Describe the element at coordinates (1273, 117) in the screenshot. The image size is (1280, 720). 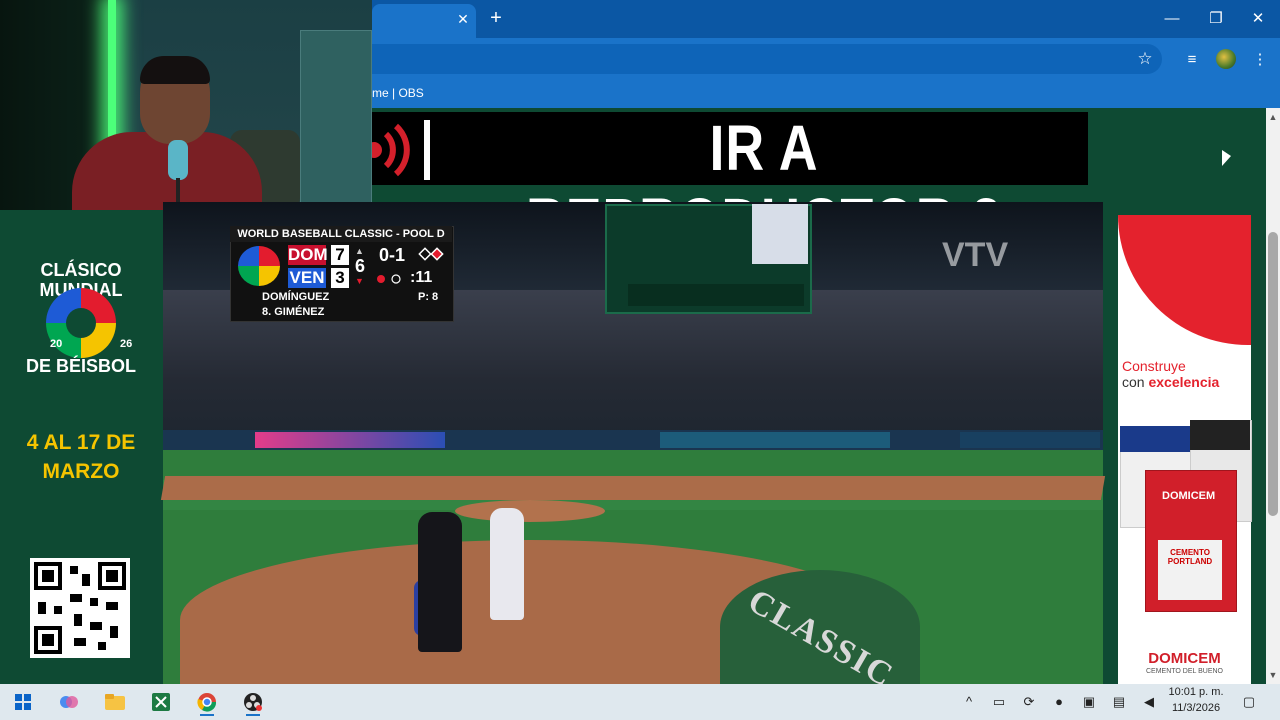
I see `scroll-up-icon: ▲` at that location.